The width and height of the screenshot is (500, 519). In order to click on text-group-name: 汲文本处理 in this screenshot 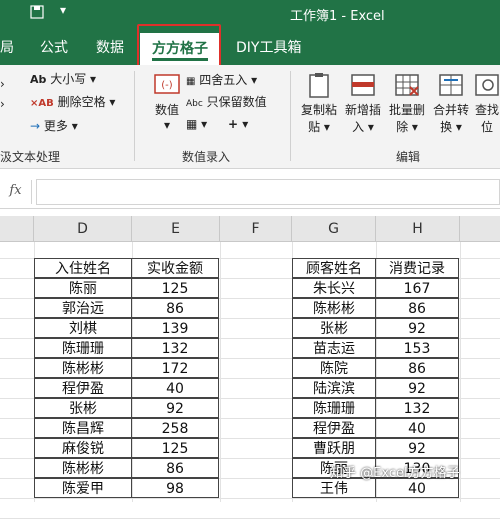, I will do `click(30, 157)`.